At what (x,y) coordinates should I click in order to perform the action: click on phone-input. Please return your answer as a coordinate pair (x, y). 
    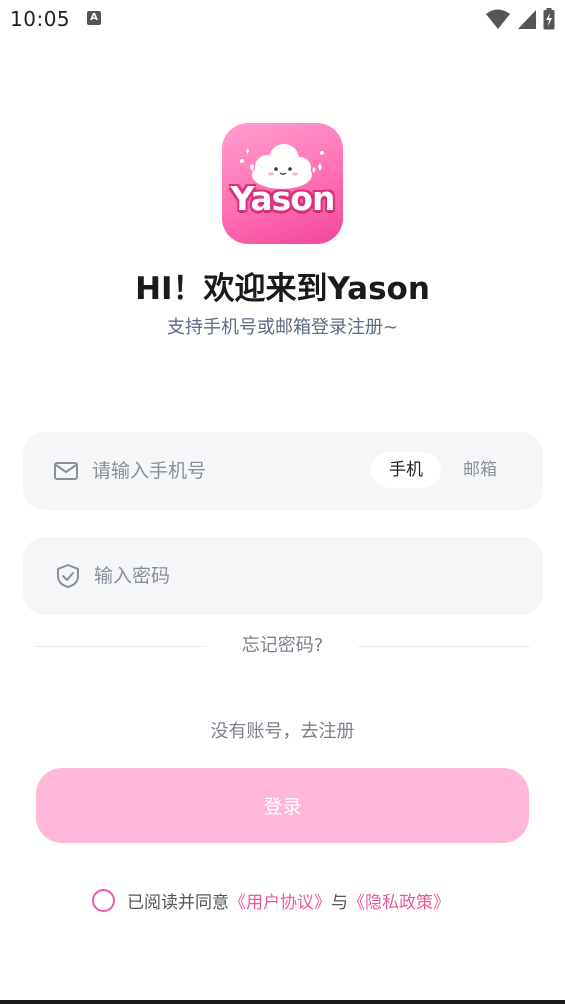
    Looking at the image, I should click on (227, 471).